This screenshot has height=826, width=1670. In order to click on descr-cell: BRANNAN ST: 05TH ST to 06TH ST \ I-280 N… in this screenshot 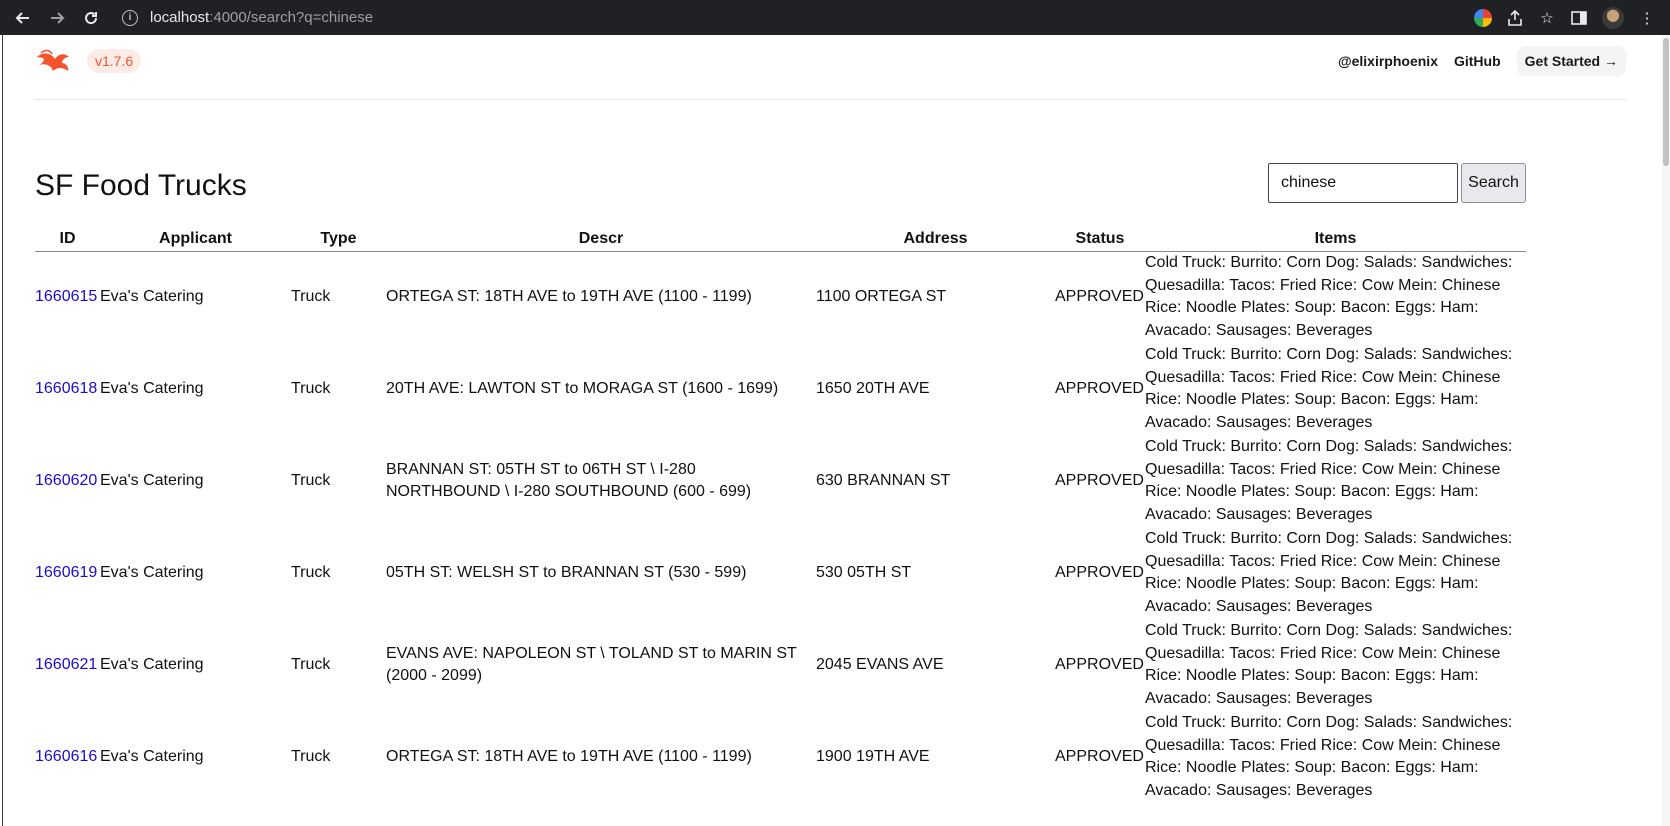, I will do `click(569, 480)`.